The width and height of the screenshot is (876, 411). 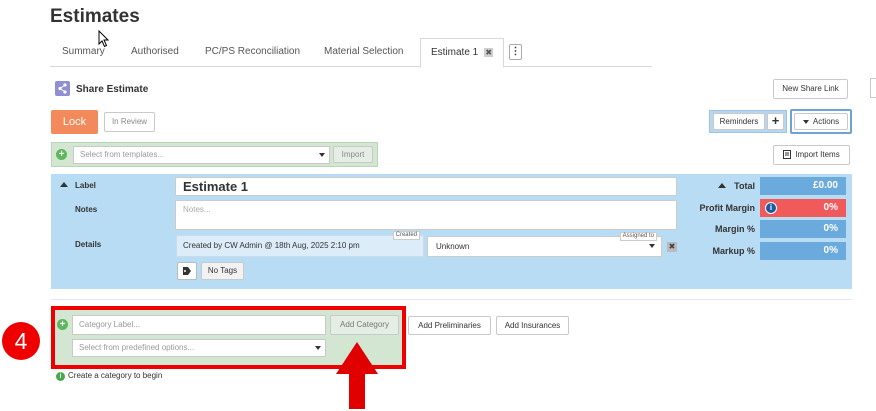 I want to click on in-review-button: In Review, so click(x=129, y=122).